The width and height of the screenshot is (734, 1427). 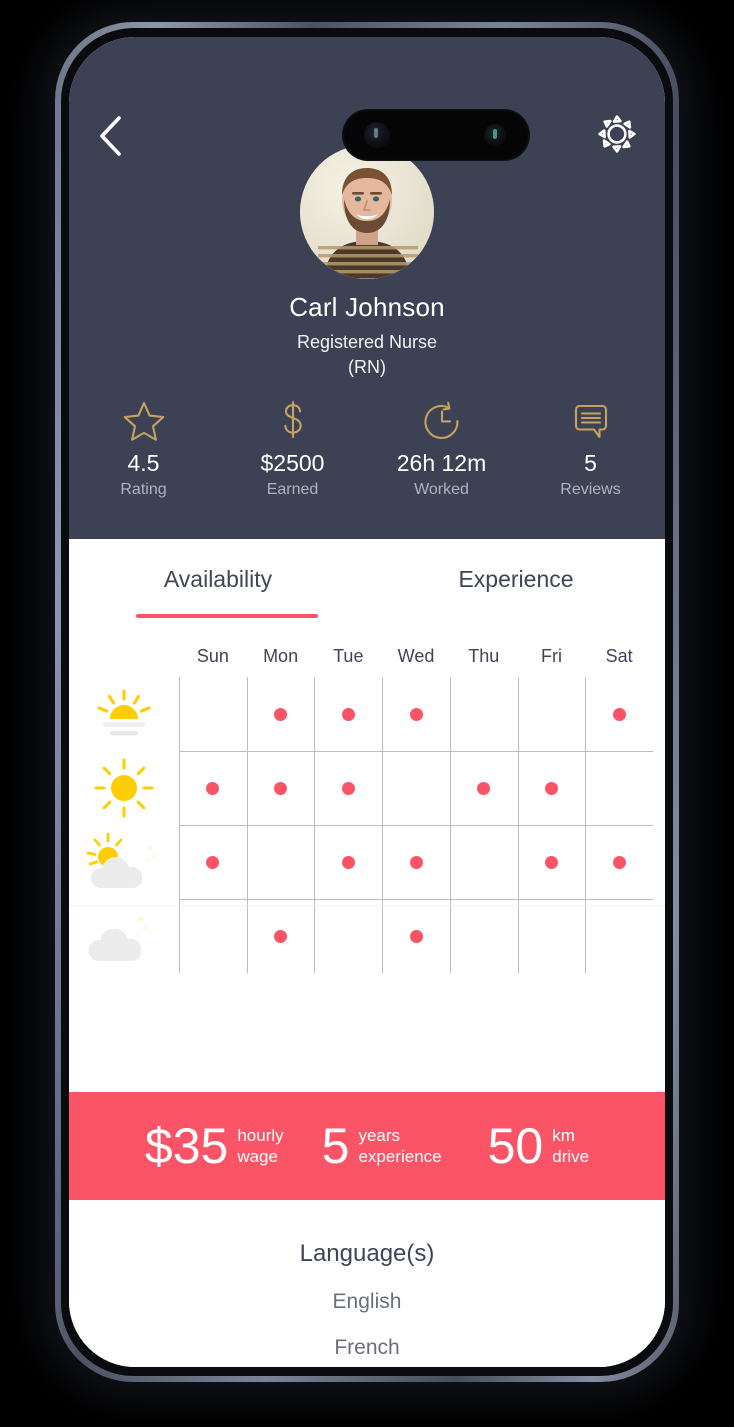 I want to click on slot-day-fri, so click(x=552, y=788).